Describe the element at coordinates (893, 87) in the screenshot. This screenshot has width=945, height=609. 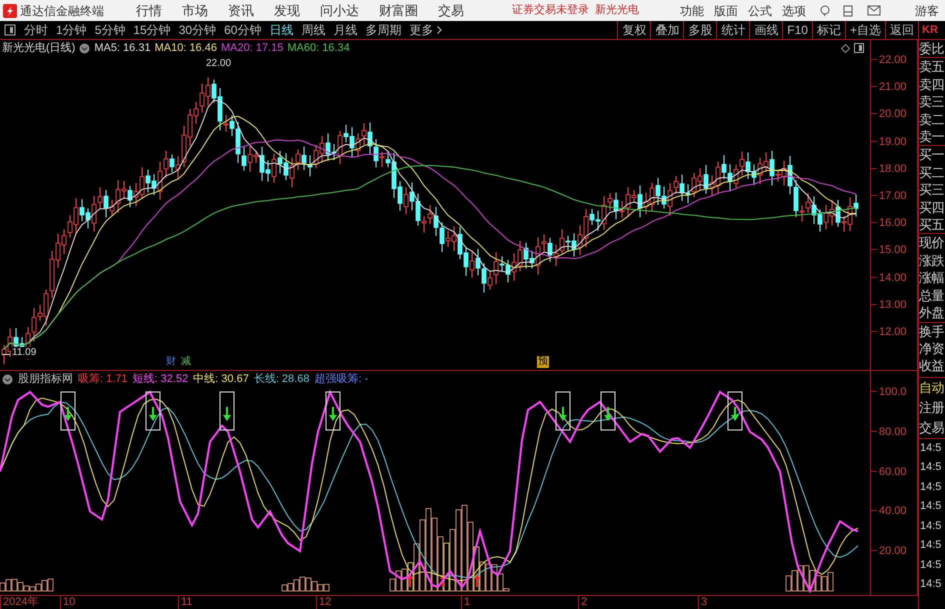
I see `axis-tick-label: 21.00` at that location.